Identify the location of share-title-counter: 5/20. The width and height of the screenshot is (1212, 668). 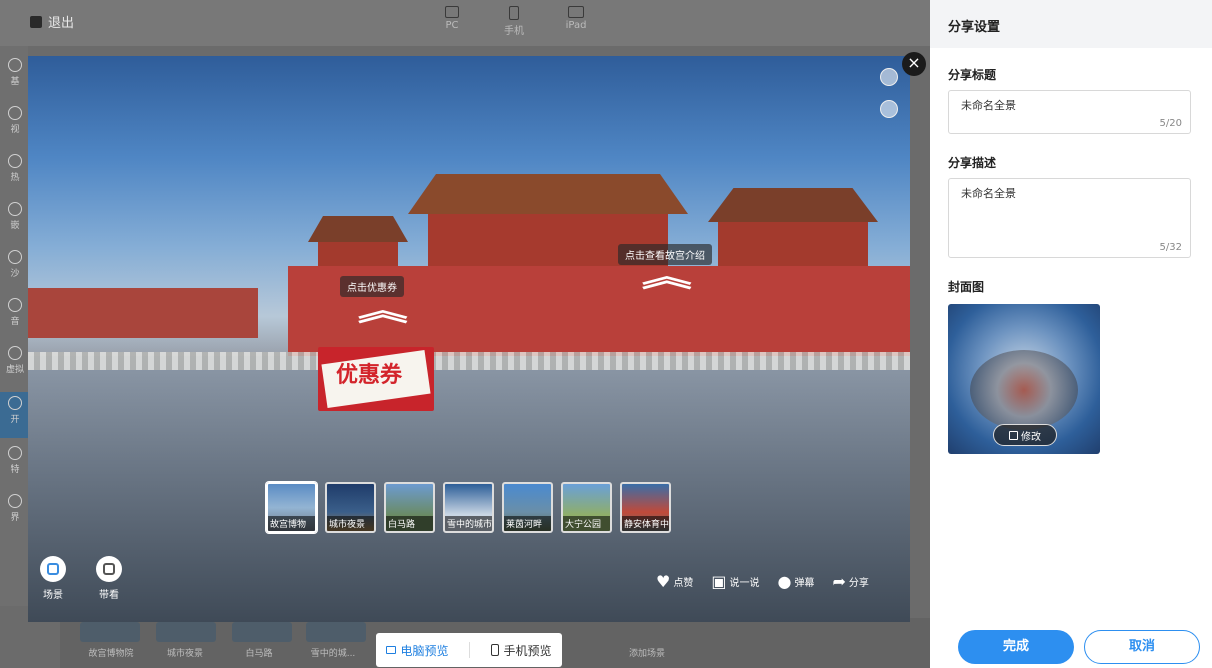
(1170, 123).